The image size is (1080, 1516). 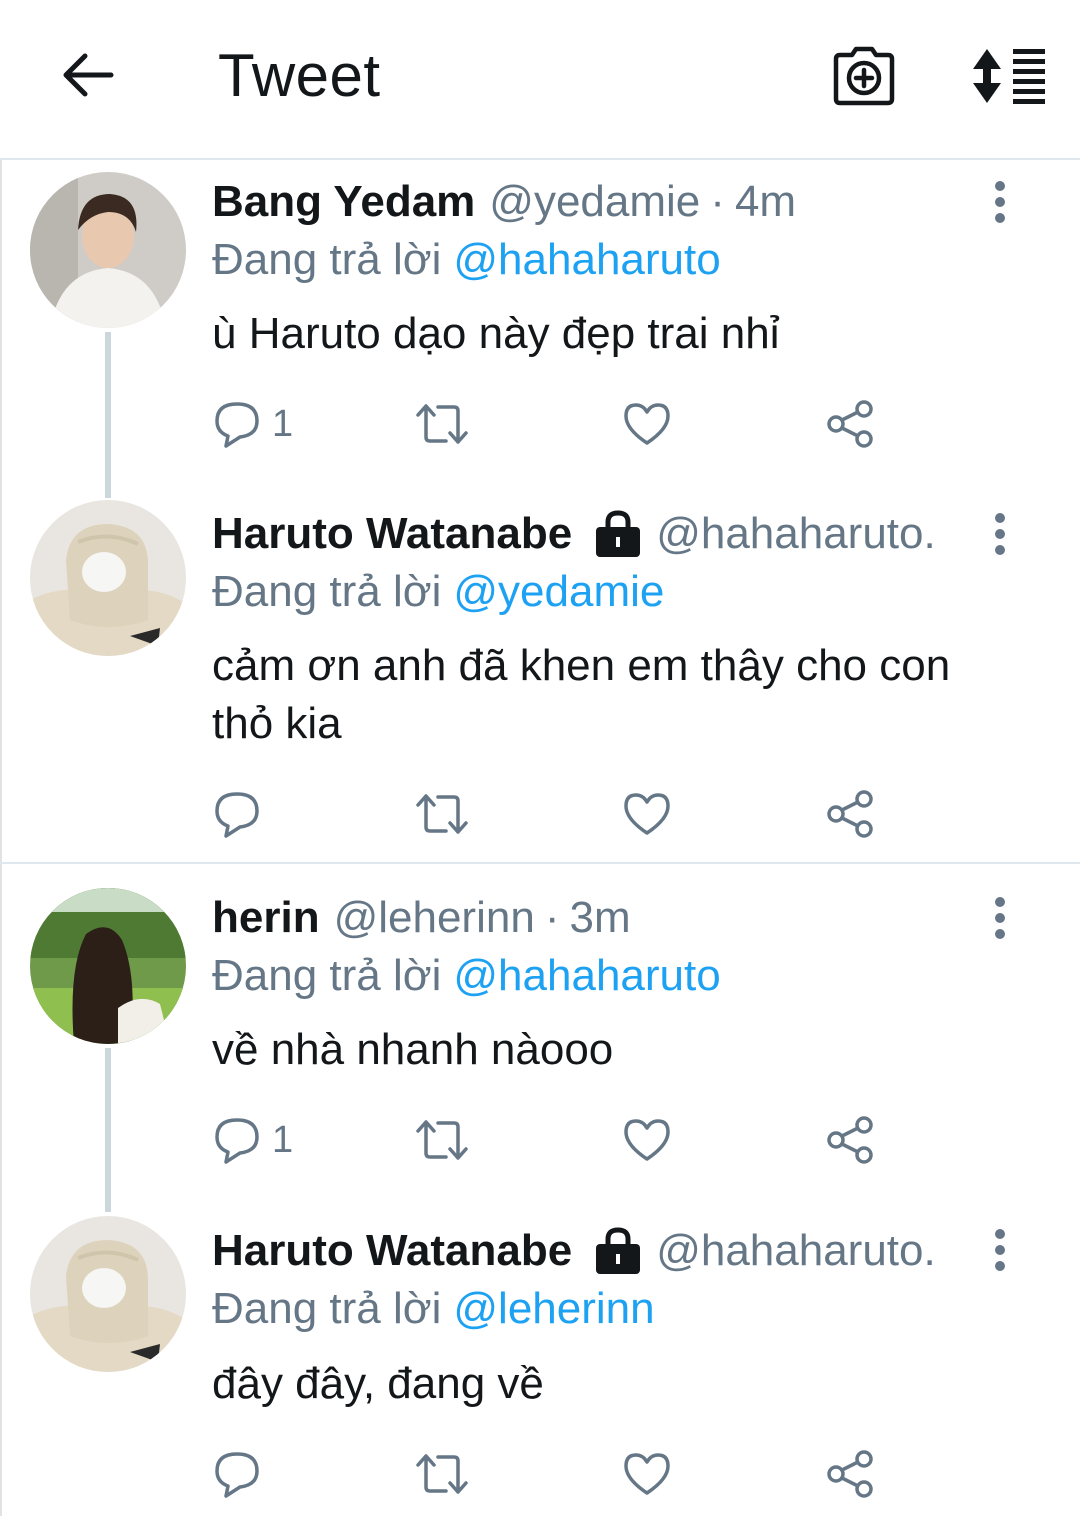 I want to click on user-handle: @yedamie, so click(x=594, y=202).